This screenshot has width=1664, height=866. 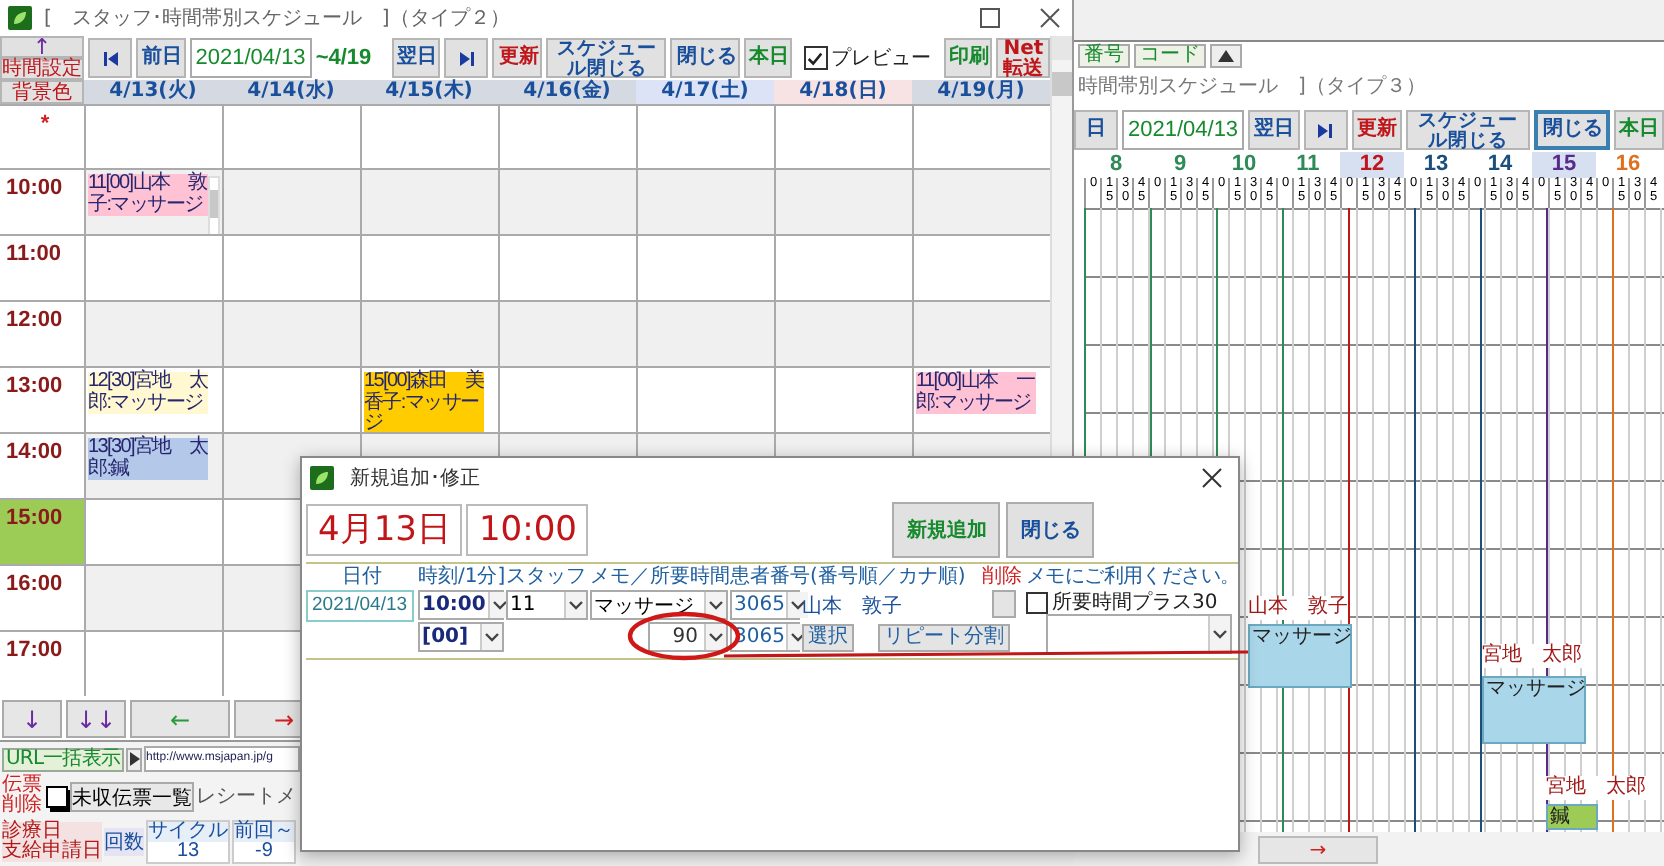 I want to click on schedule-cell: 11[00]山本 一郎:マッサージ, so click(x=981, y=399).